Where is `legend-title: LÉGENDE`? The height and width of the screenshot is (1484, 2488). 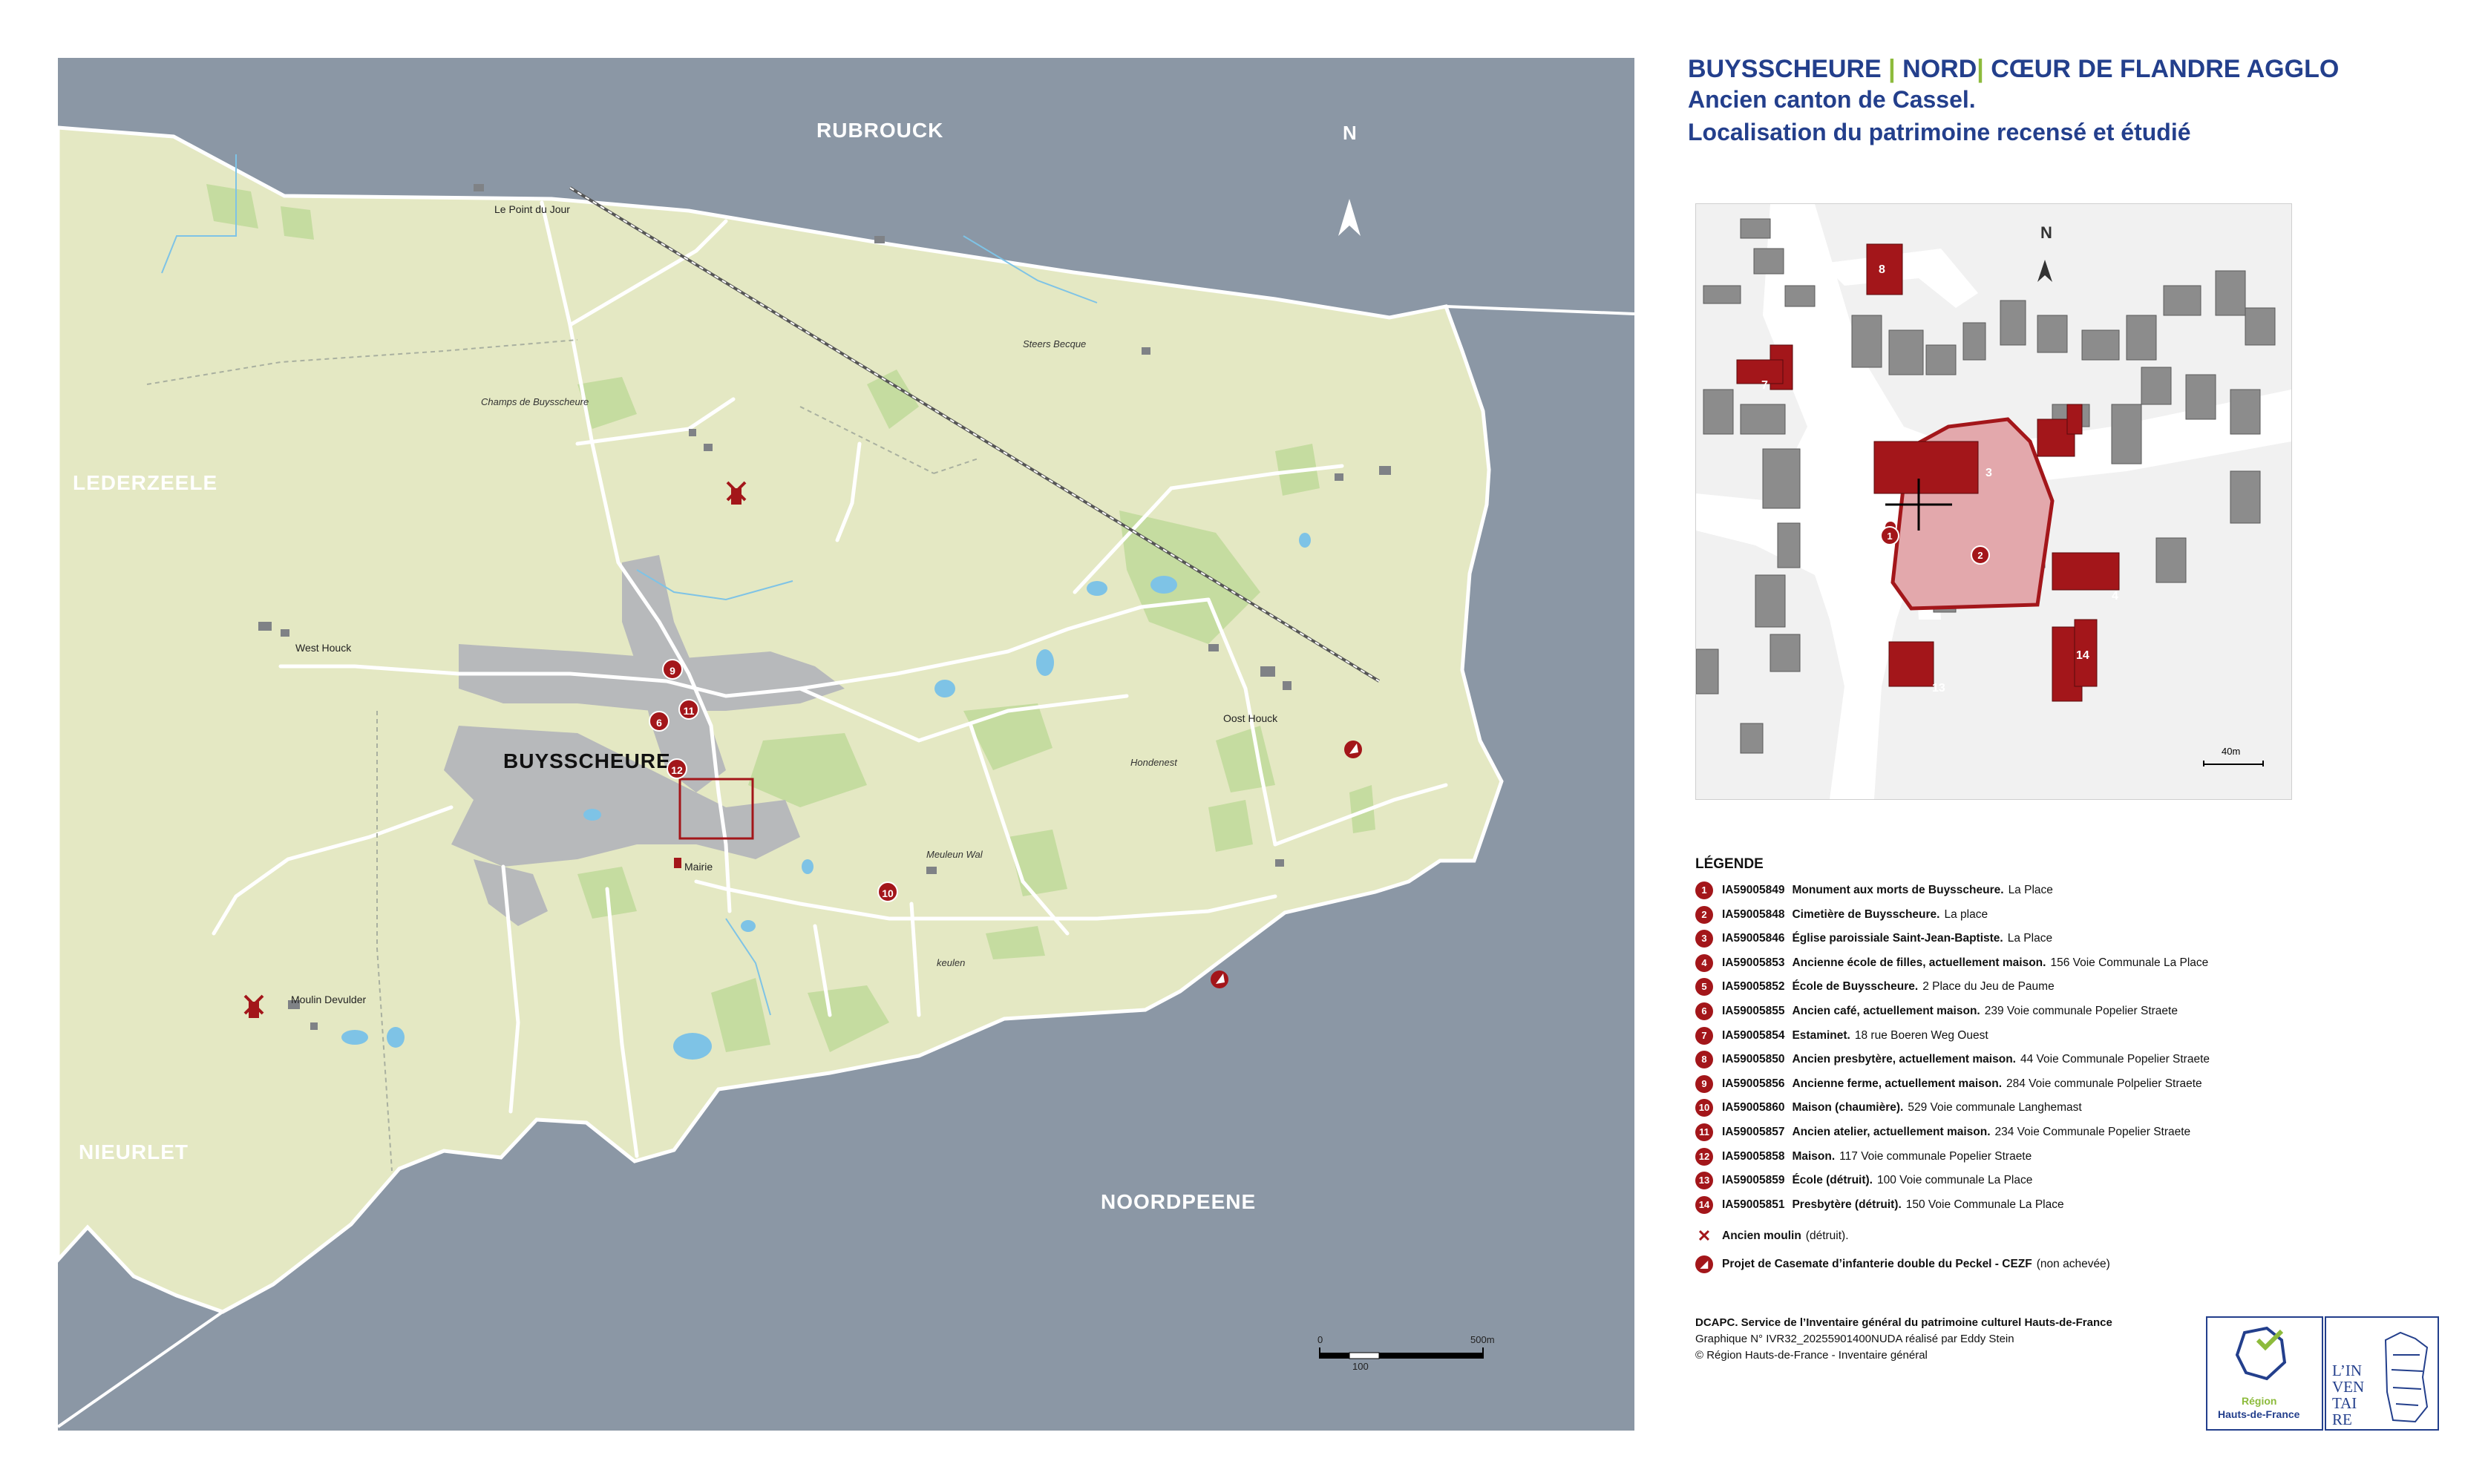 legend-title: LÉGENDE is located at coordinates (1730, 864).